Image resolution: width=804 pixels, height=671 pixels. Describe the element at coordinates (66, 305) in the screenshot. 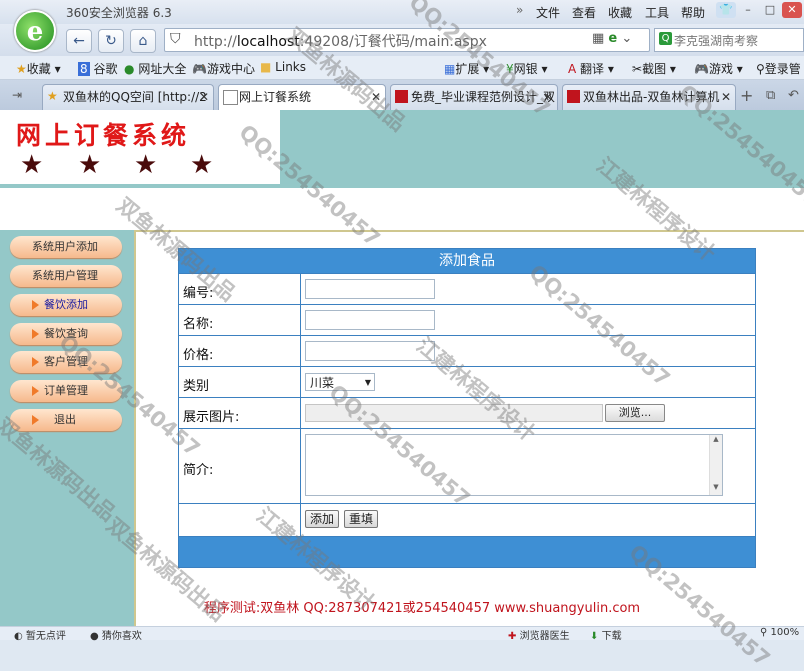

I see `sidebar-item-add-food: 餐饮添加` at that location.